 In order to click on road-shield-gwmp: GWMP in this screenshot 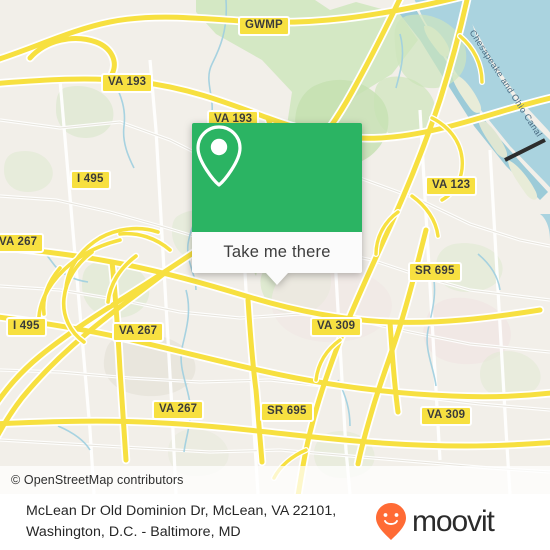, I will do `click(264, 26)`.